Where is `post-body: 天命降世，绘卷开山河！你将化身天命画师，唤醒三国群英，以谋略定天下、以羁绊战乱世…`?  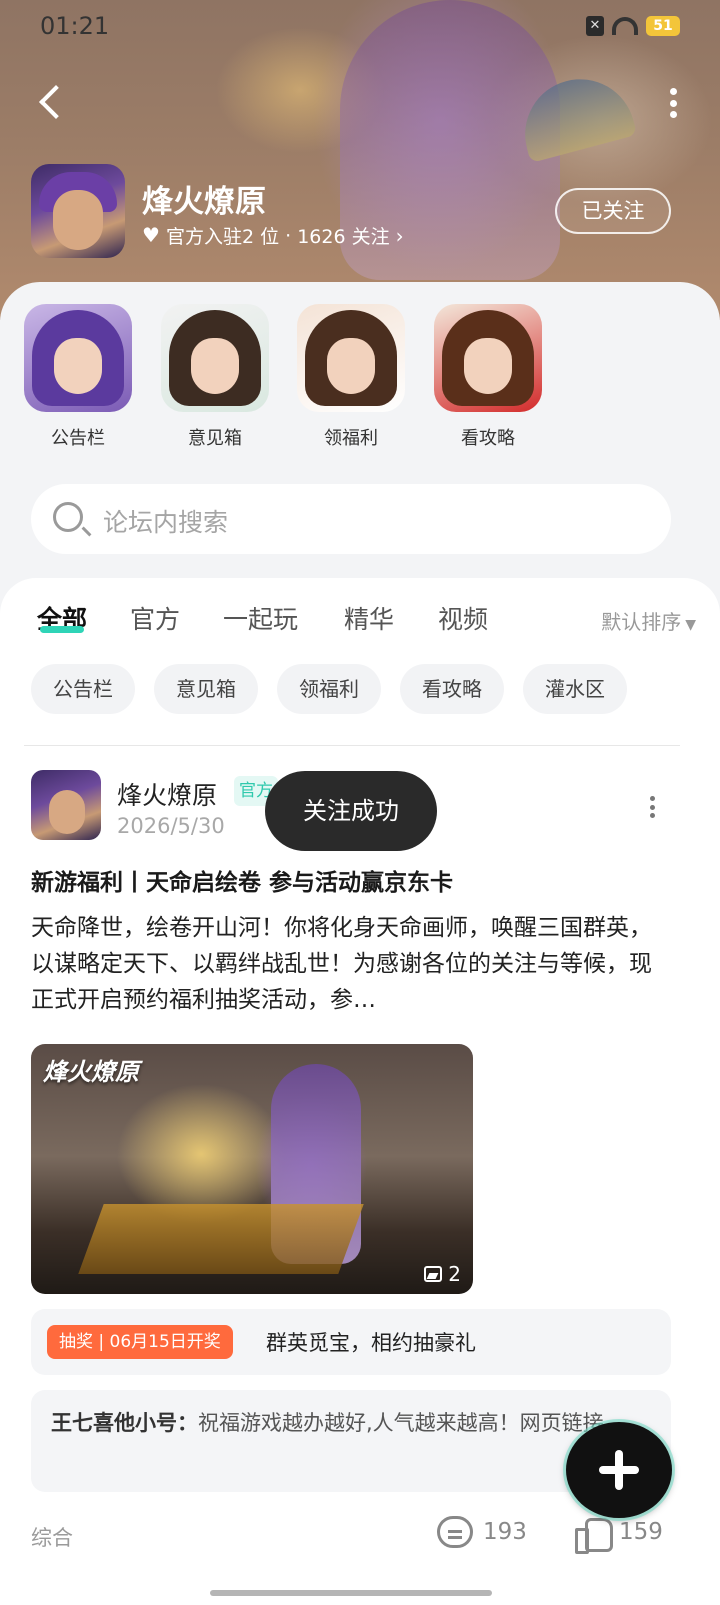
post-body: 天命降世，绘卷开山河！你将化身天命画师，唤醒三国群英，以谋略定天下、以羁绊战乱世… is located at coordinates (347, 964).